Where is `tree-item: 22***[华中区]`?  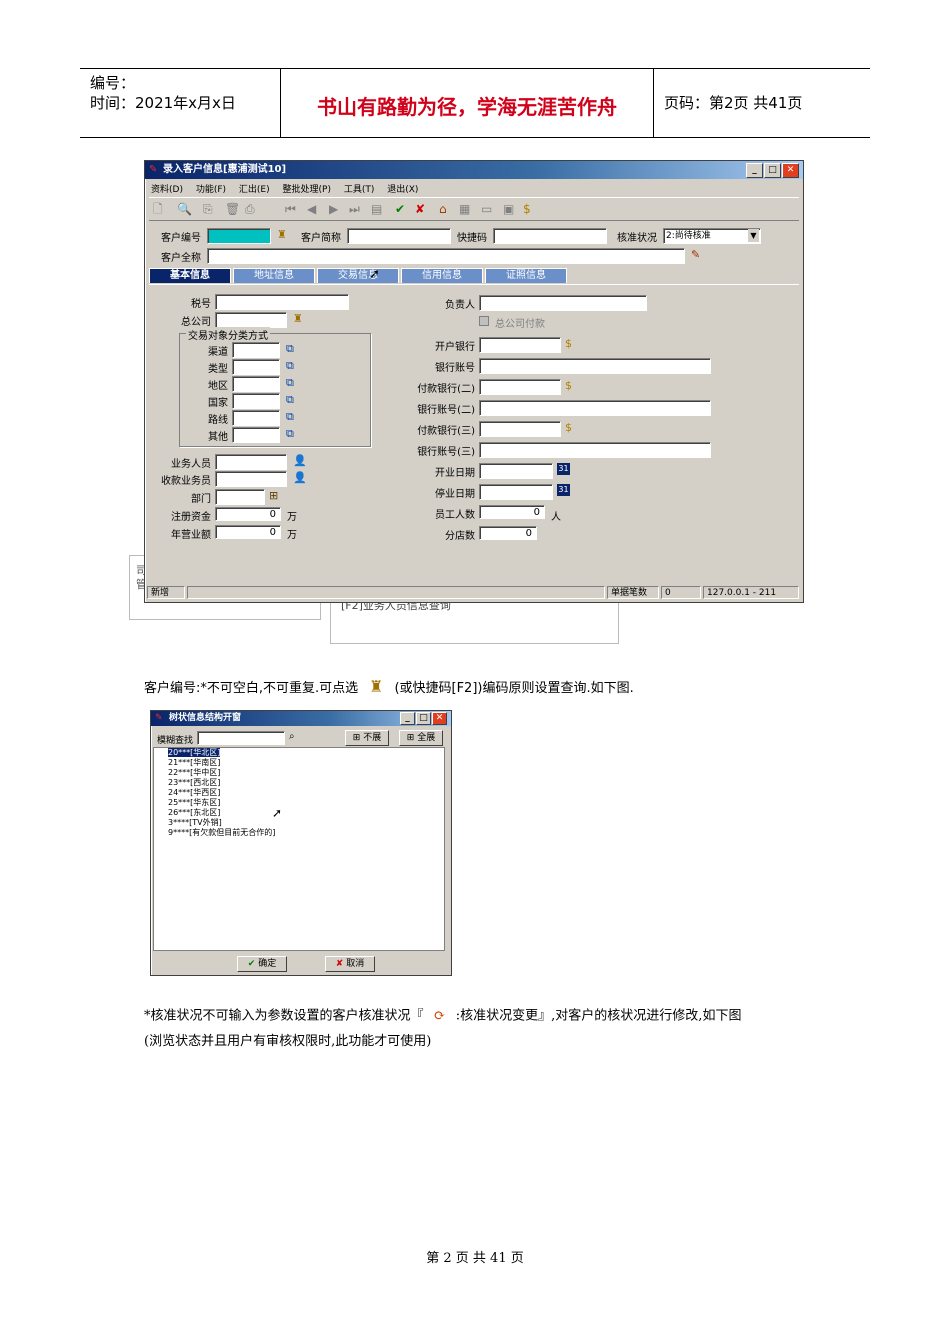
tree-item: 22***[华中区] is located at coordinates (306, 773).